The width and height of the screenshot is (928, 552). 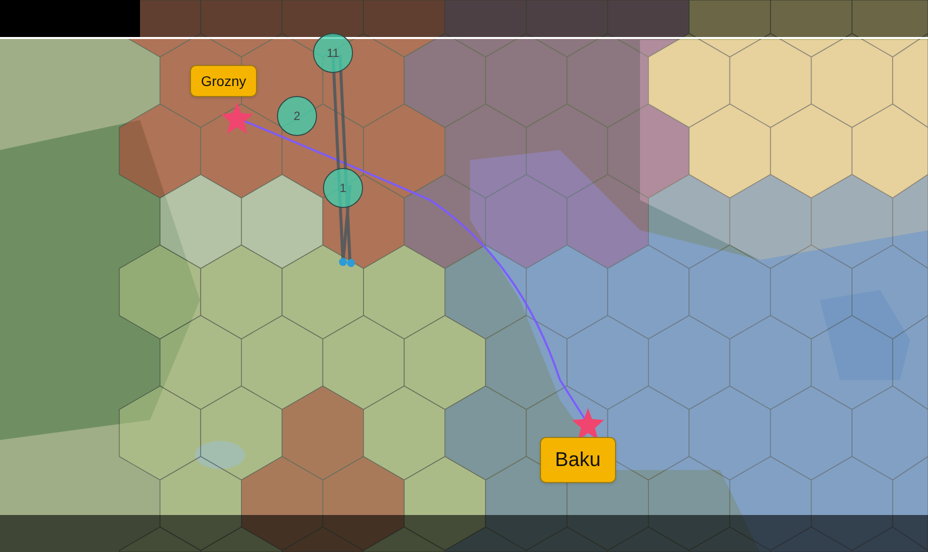 What do you see at coordinates (224, 81) in the screenshot?
I see `city-label: Grozny` at bounding box center [224, 81].